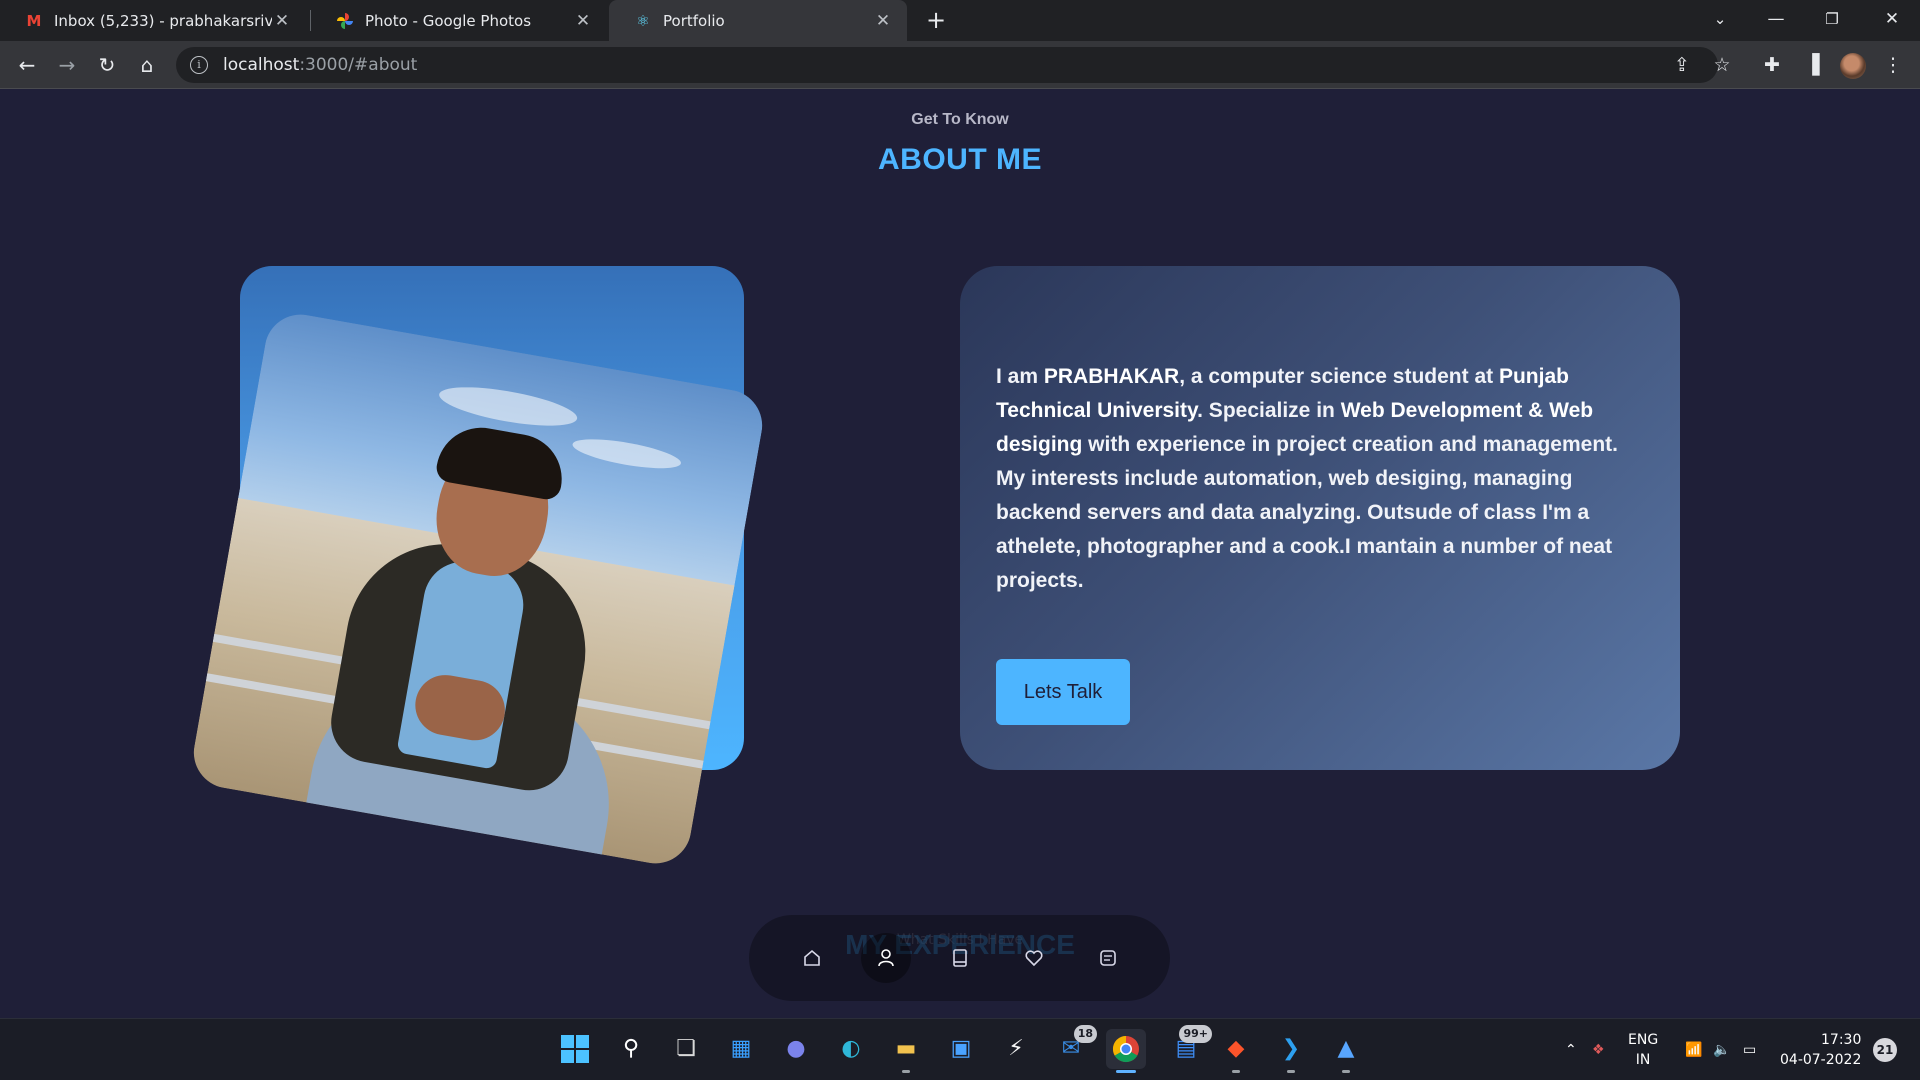 The width and height of the screenshot is (1920, 1080). I want to click on back-arrow-icon: ←, so click(27, 65).